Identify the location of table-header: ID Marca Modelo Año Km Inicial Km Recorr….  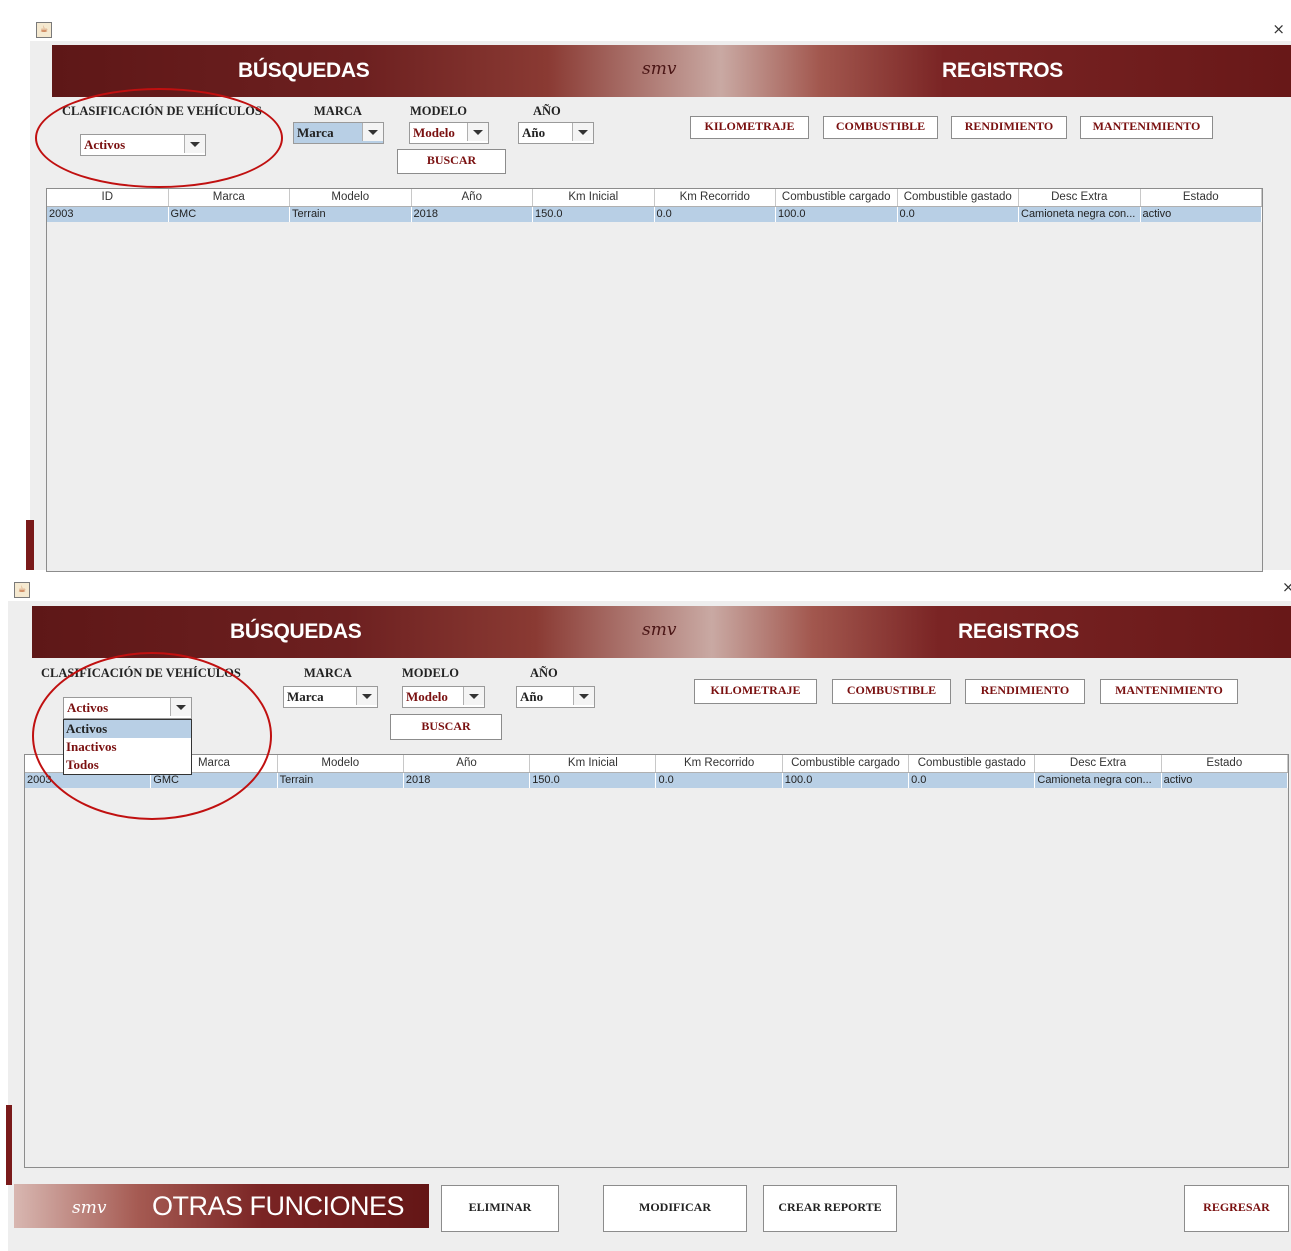
(654, 198).